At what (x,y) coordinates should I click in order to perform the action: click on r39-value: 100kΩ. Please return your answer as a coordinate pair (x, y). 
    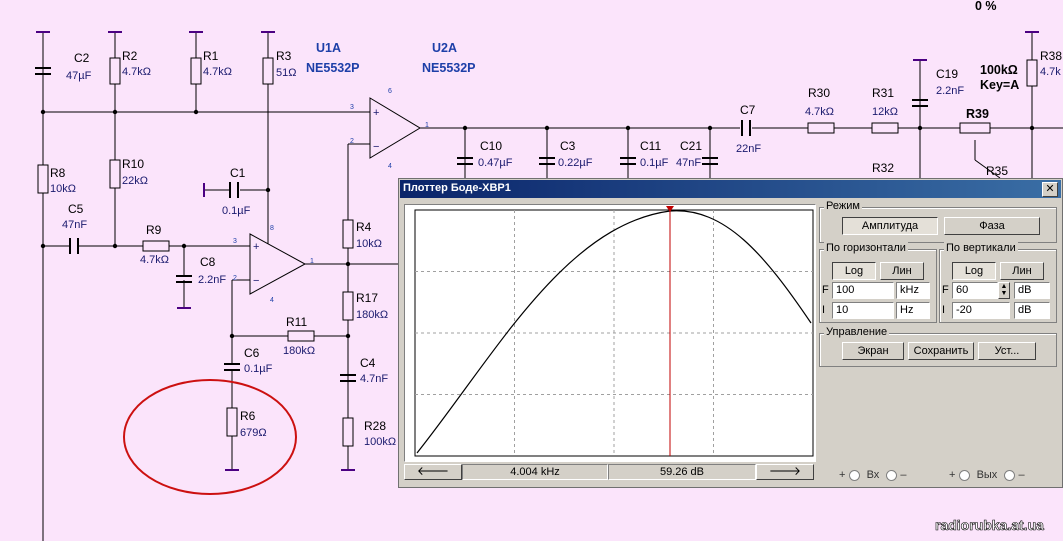
    Looking at the image, I should click on (999, 70).